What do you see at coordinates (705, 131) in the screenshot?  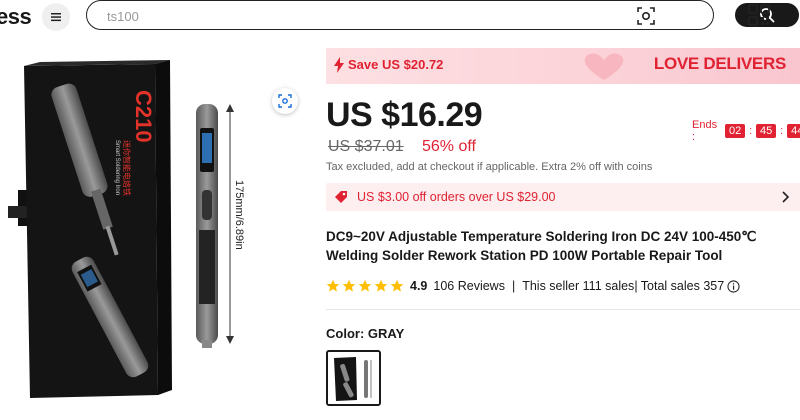 I see `countdown-label: Ends :` at bounding box center [705, 131].